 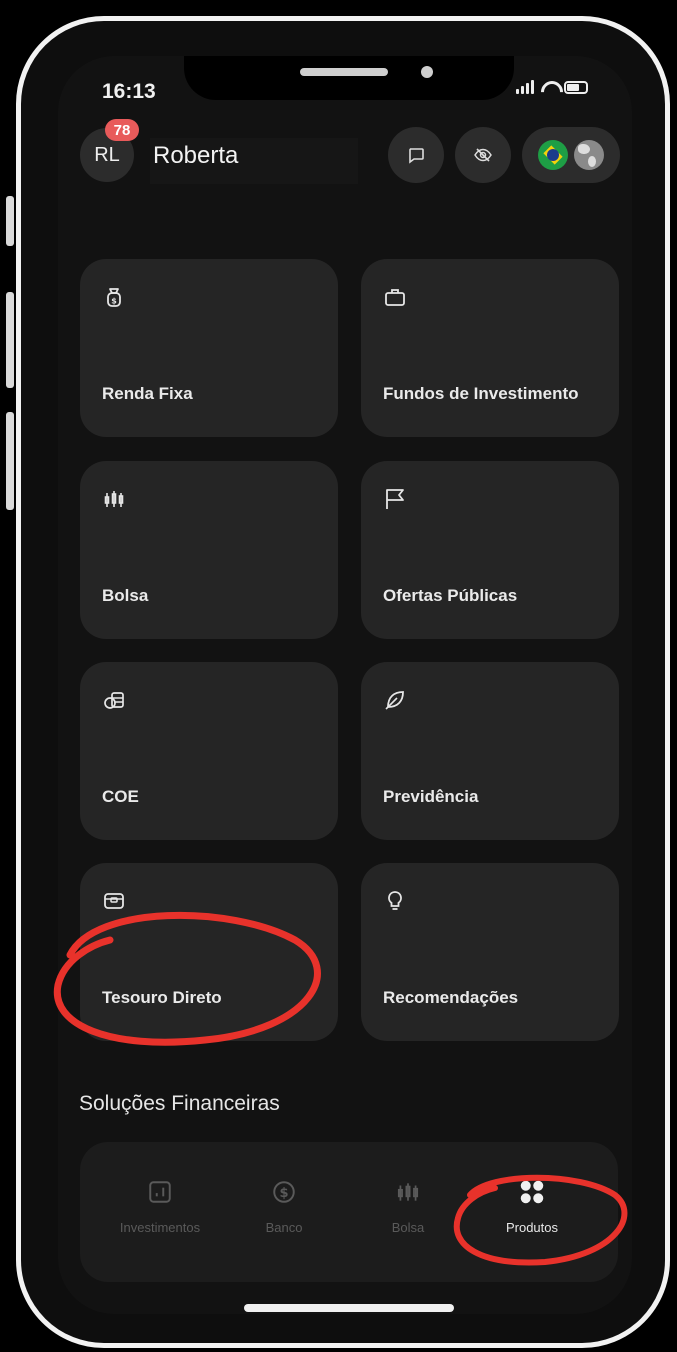 What do you see at coordinates (209, 952) in the screenshot?
I see `product-card-tesouro-direto: Tesouro Direto` at bounding box center [209, 952].